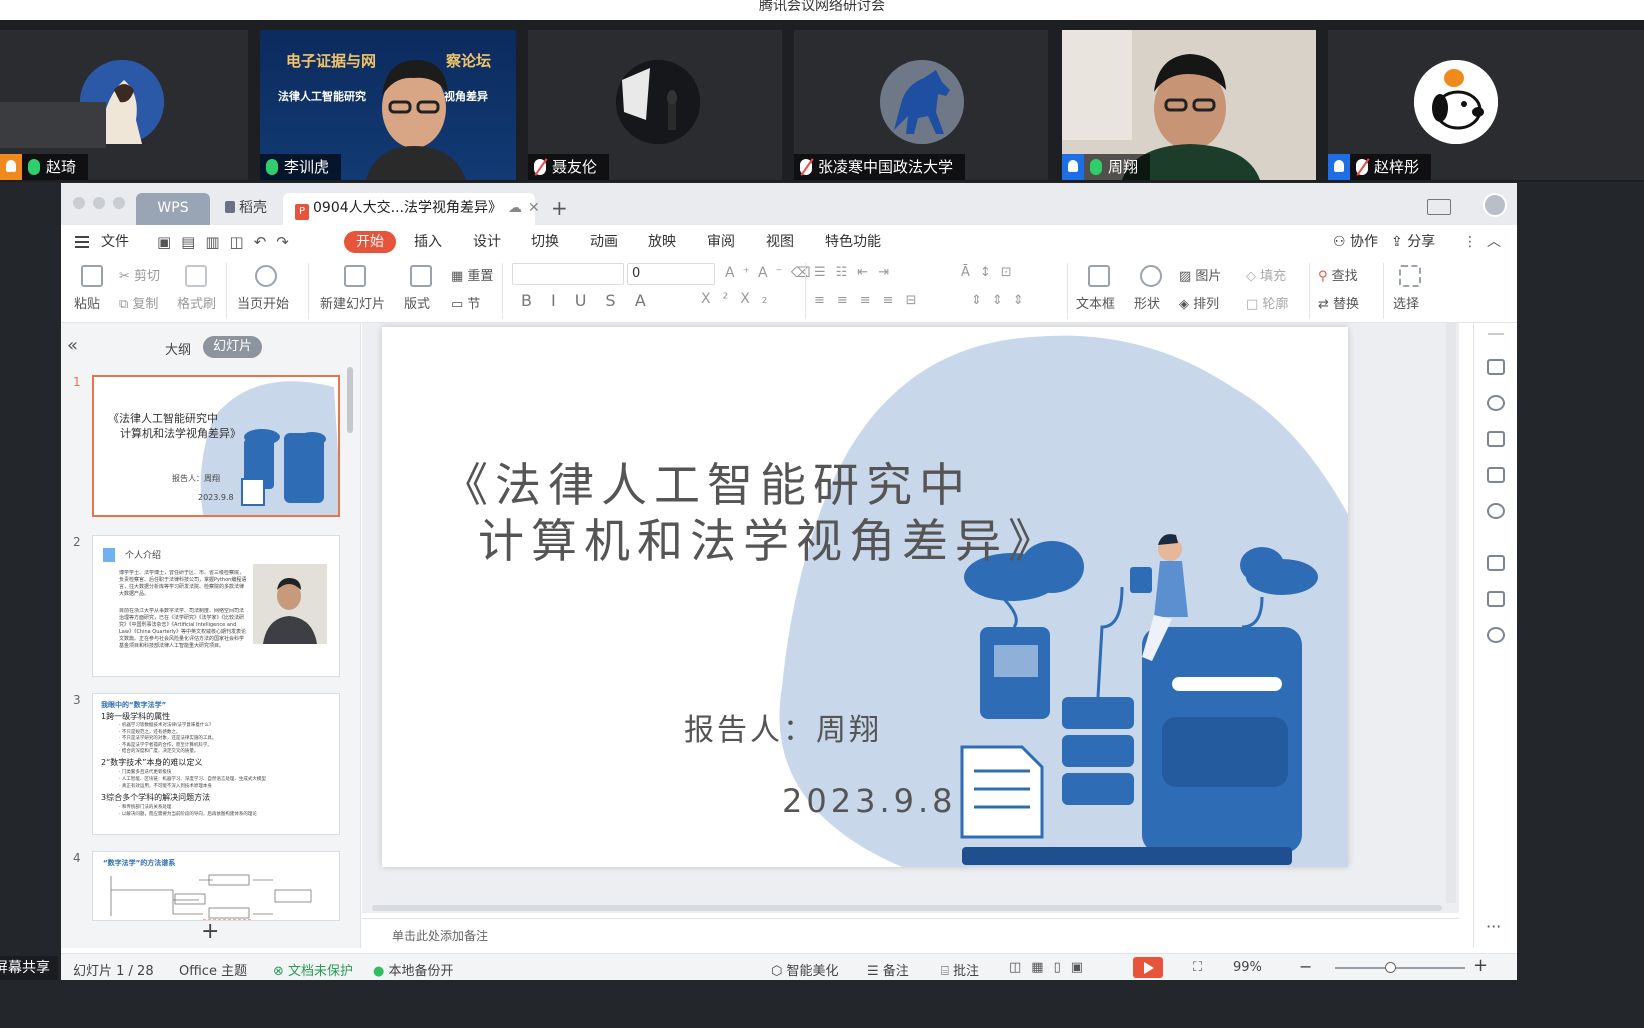 This screenshot has width=1644, height=1028. What do you see at coordinates (79, 203) in the screenshot?
I see `close-icon` at bounding box center [79, 203].